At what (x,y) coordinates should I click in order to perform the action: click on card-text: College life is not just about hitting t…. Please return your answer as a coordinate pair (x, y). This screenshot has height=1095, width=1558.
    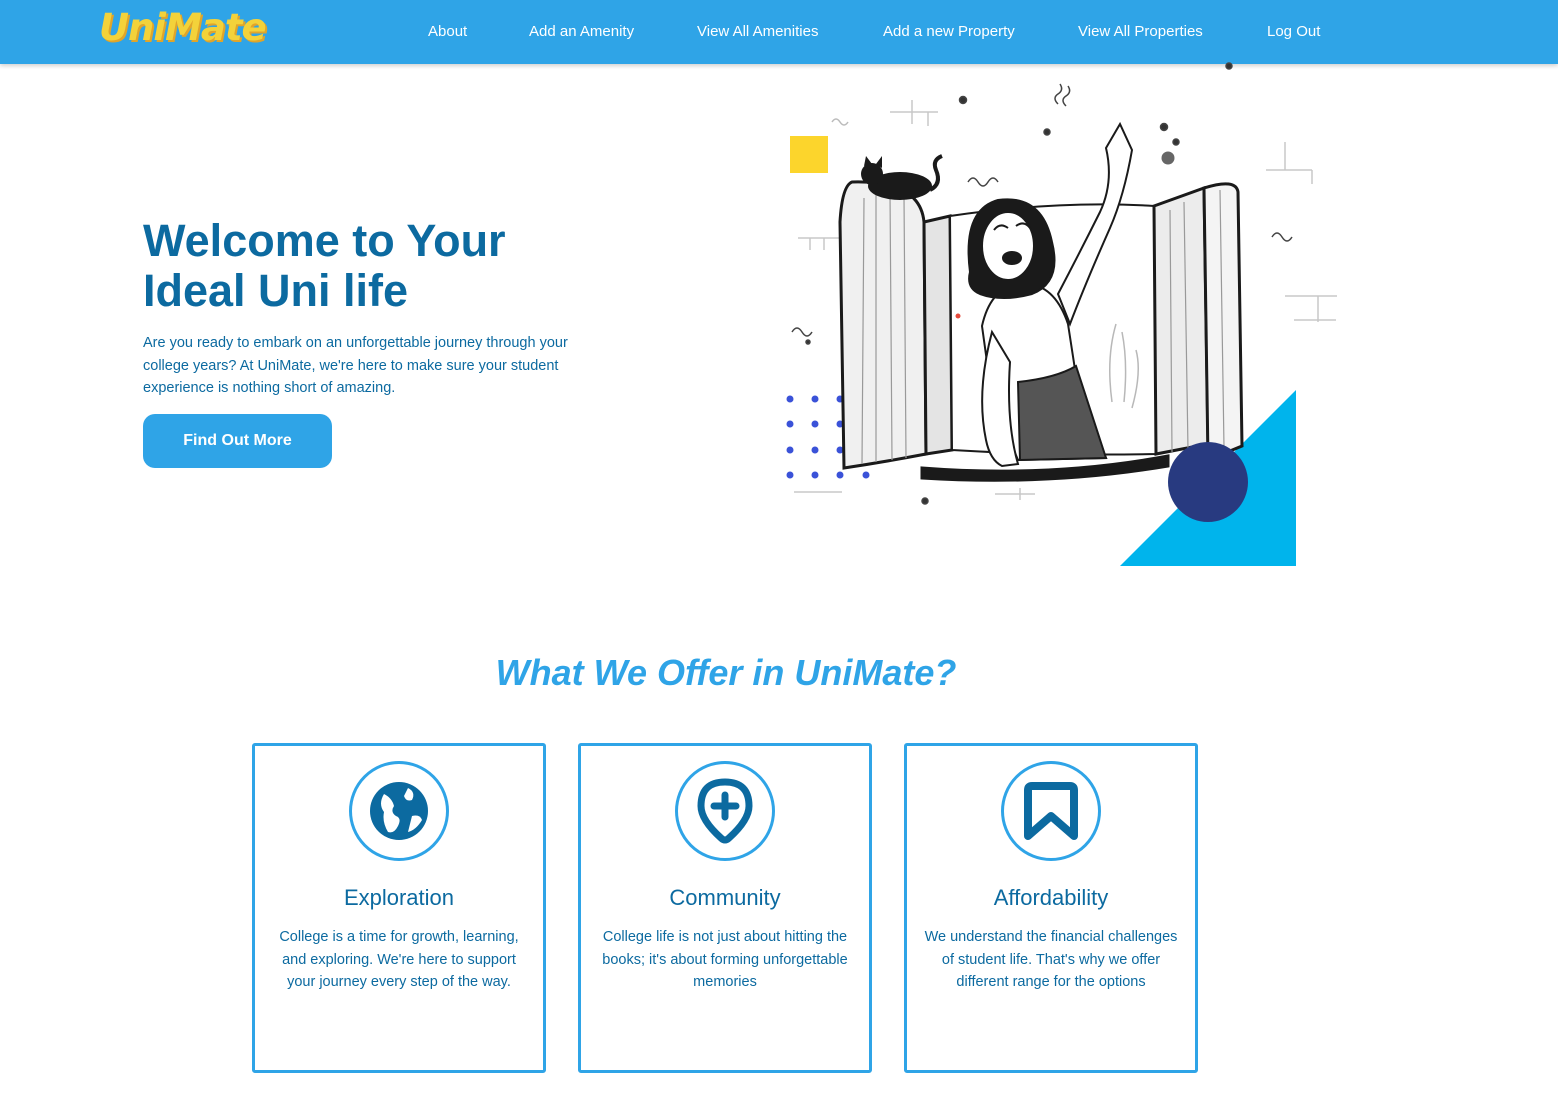
    Looking at the image, I should click on (725, 959).